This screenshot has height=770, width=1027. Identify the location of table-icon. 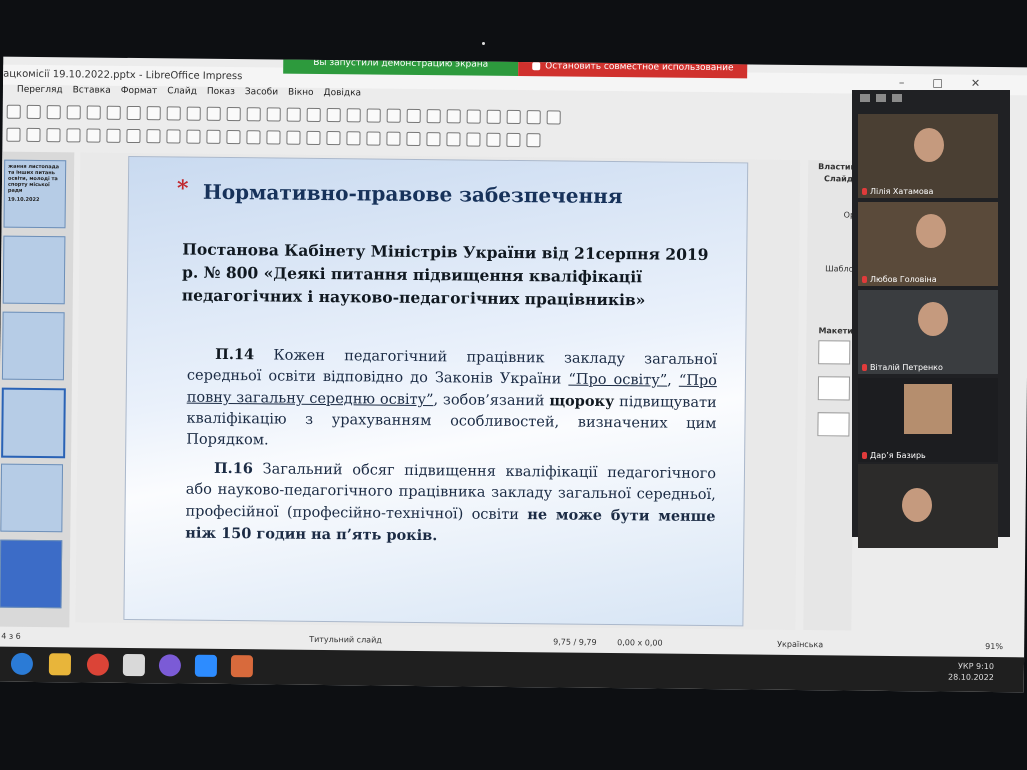
(353, 115).